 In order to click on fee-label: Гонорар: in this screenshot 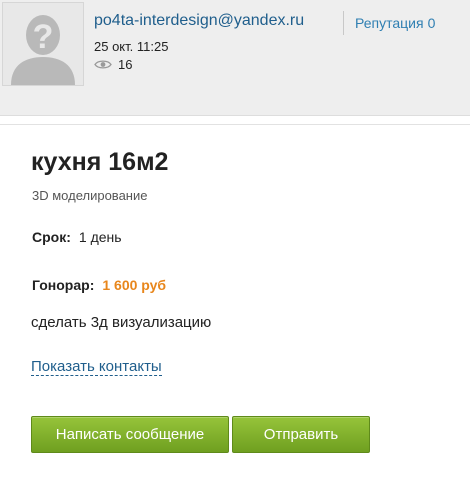, I will do `click(63, 285)`.